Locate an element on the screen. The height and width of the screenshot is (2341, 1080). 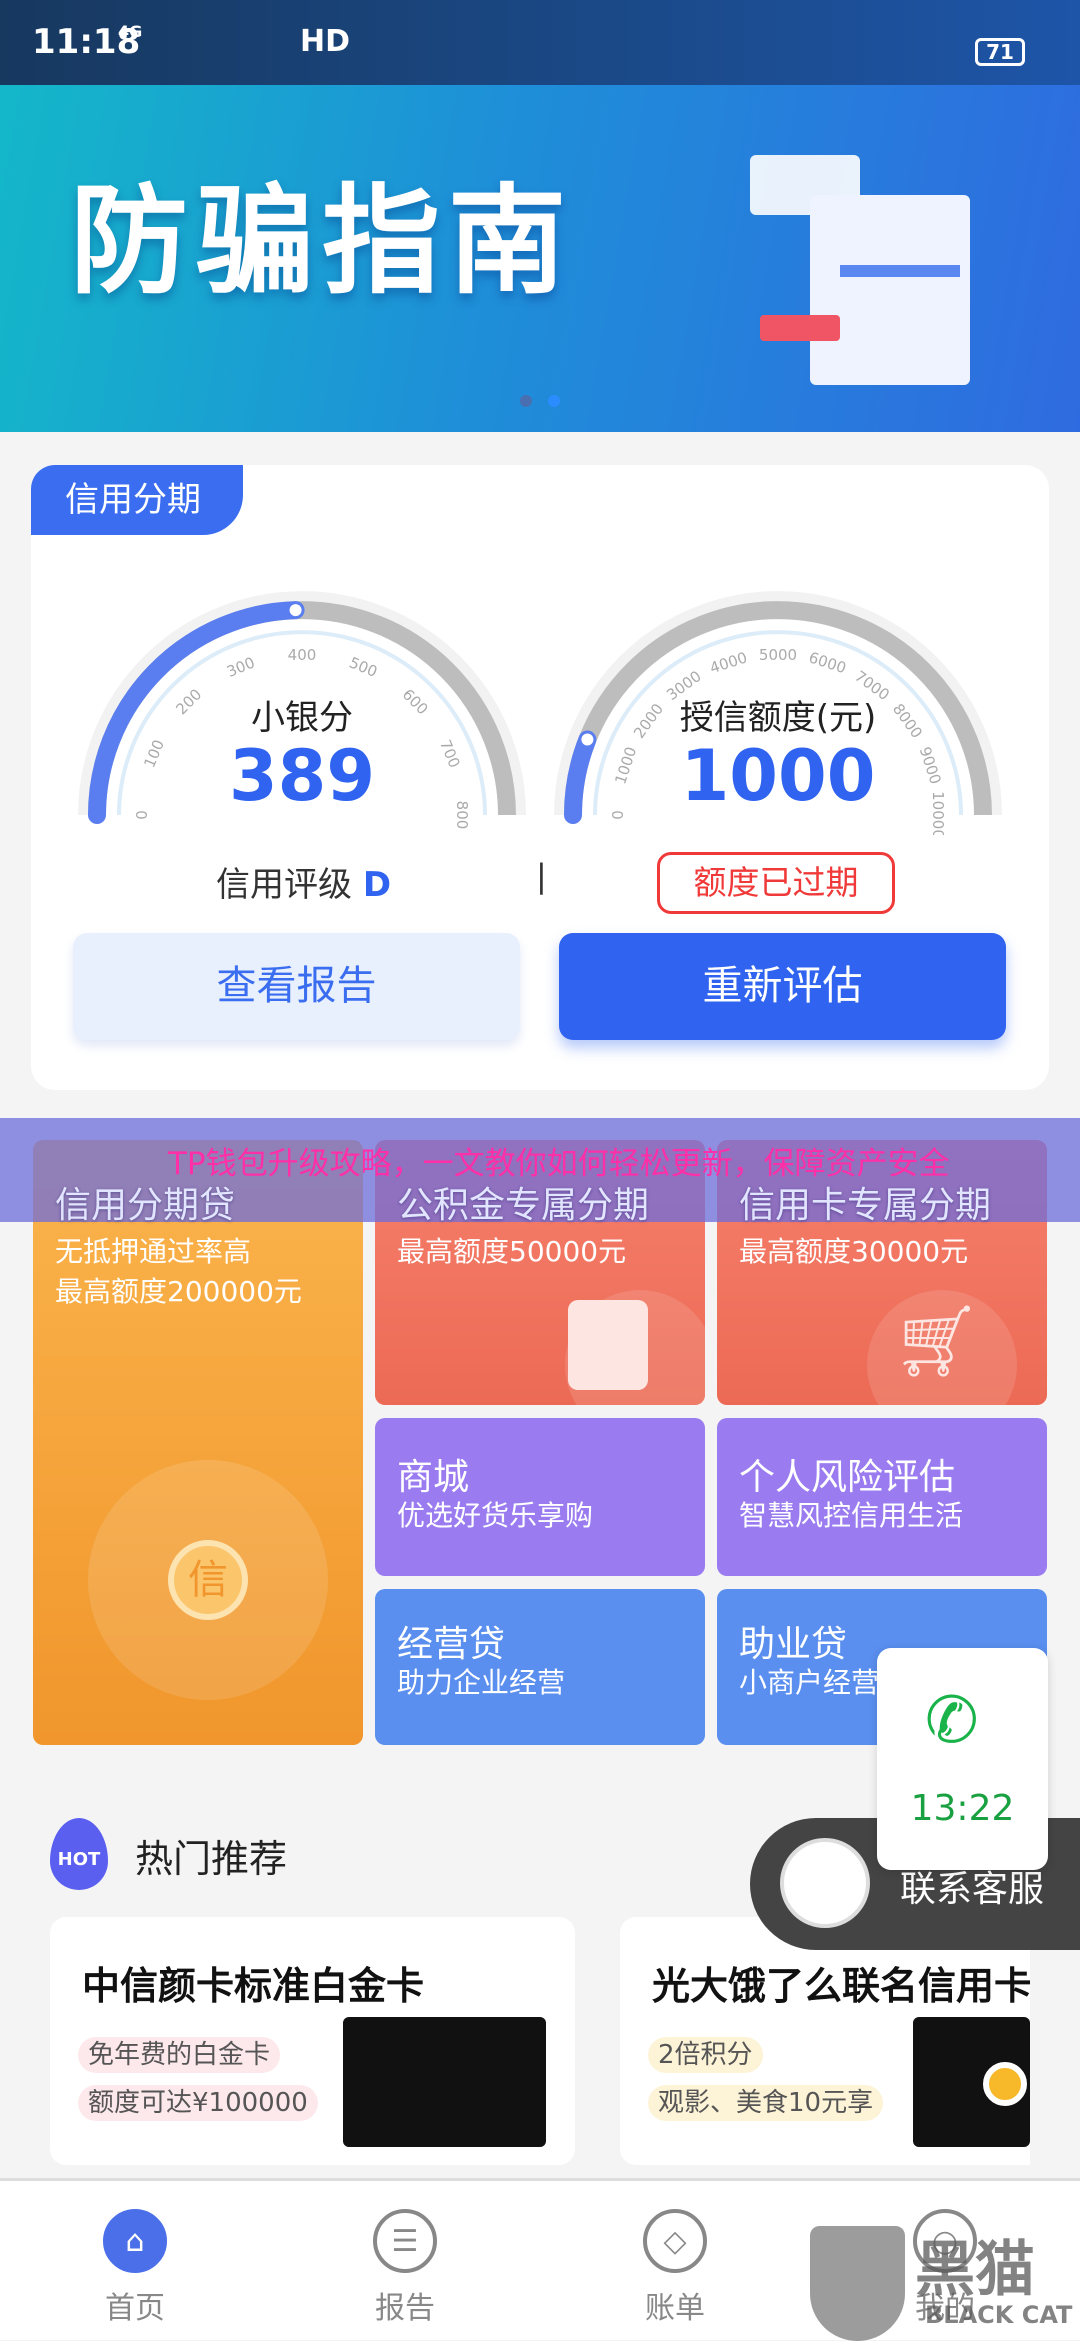
tile-title: 商城 is located at coordinates (433, 1477).